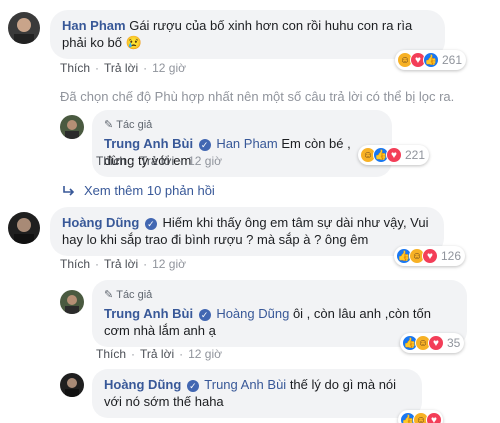 The height and width of the screenshot is (423, 500). I want to click on reaction-summary: 👍 ☺ ♥ 35, so click(432, 343).